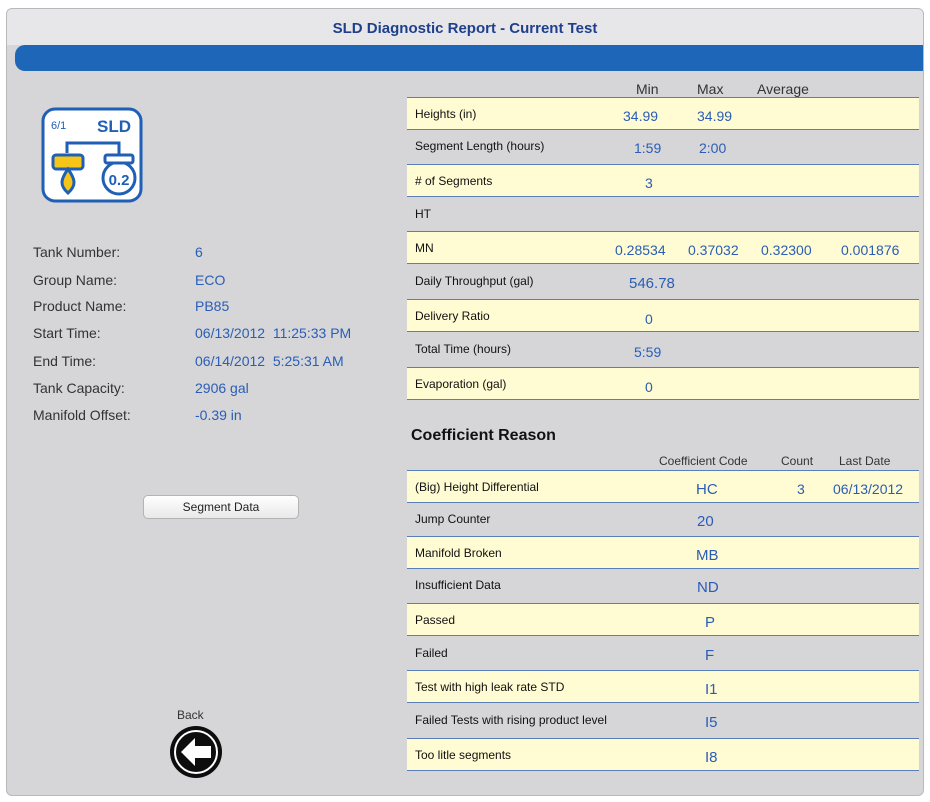 Image resolution: width=930 pixels, height=802 pixels. Describe the element at coordinates (65, 361) in the screenshot. I see `end-time-label: End Time:` at that location.